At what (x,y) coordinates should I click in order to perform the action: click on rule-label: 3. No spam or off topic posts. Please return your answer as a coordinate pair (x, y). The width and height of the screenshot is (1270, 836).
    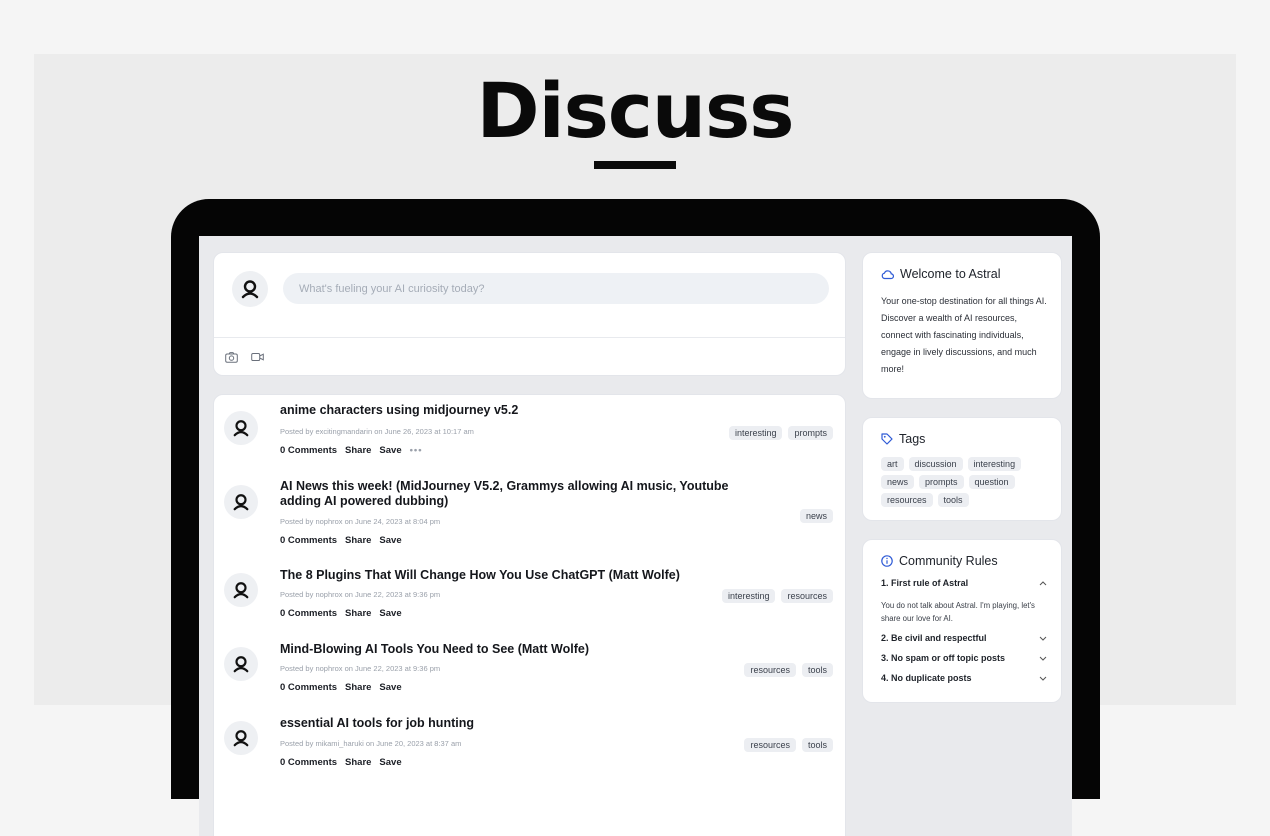
    Looking at the image, I should click on (943, 658).